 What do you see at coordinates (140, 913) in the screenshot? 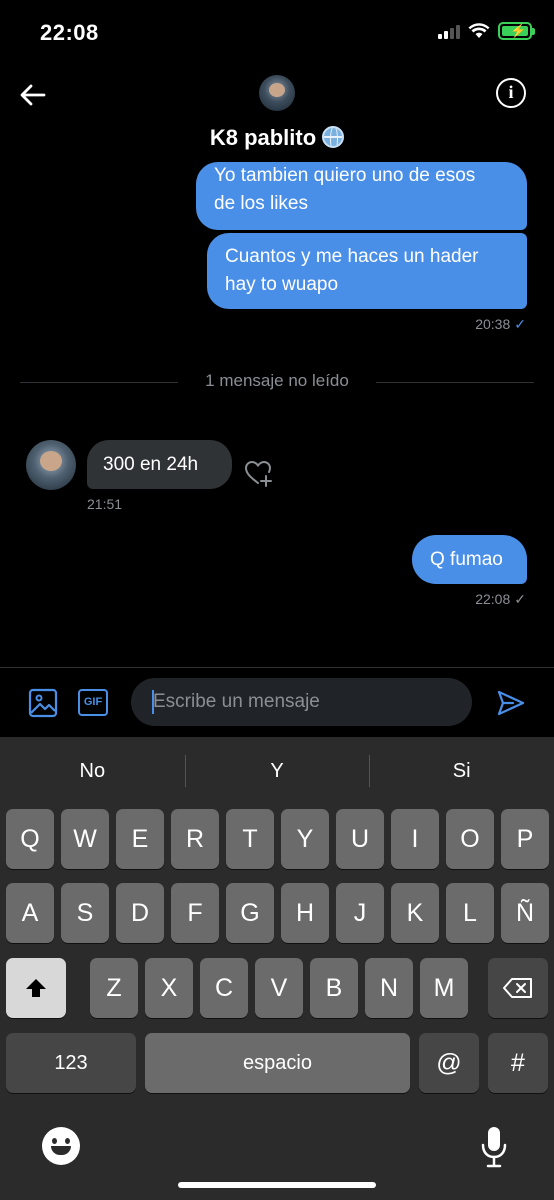
I see `key-d: D` at bounding box center [140, 913].